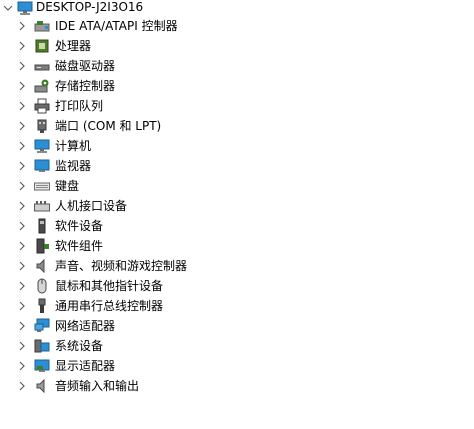 This screenshot has width=474, height=429. What do you see at coordinates (85, 366) in the screenshot?
I see `tree-item-label: 显示适配器` at bounding box center [85, 366].